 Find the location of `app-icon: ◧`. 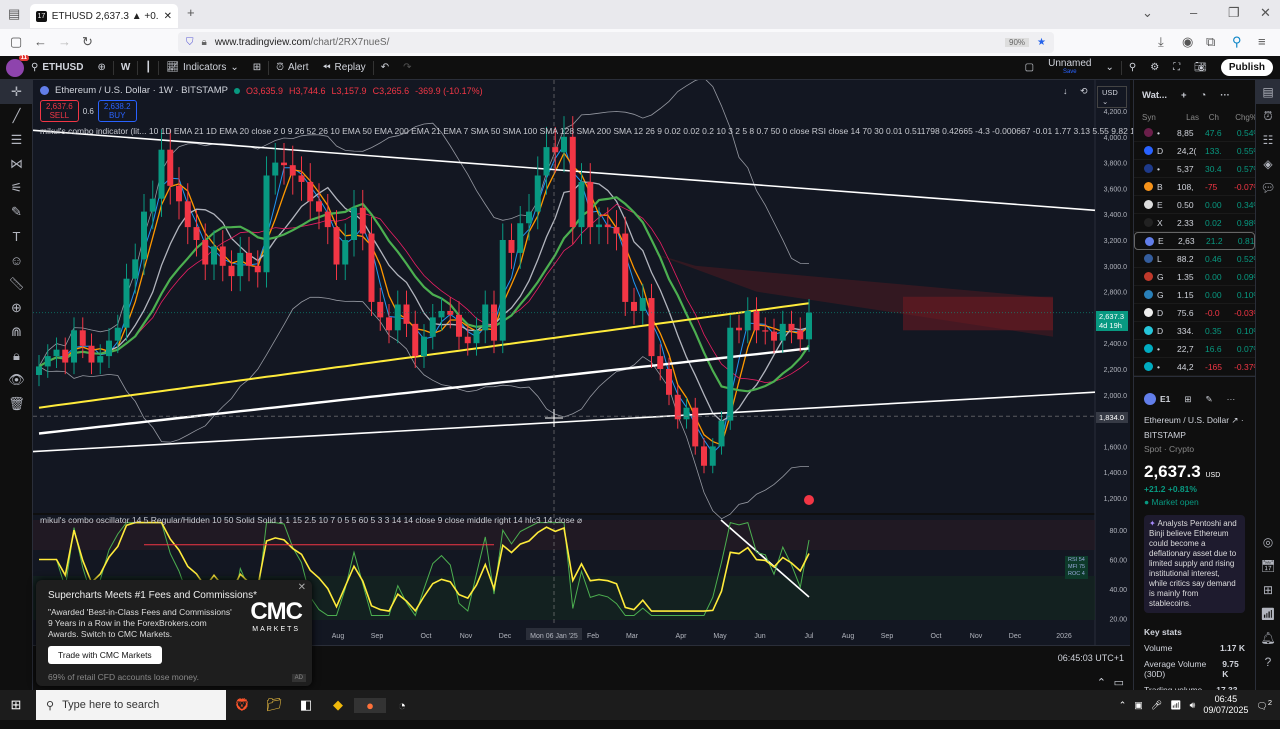

app-icon: ◧ is located at coordinates (306, 705).